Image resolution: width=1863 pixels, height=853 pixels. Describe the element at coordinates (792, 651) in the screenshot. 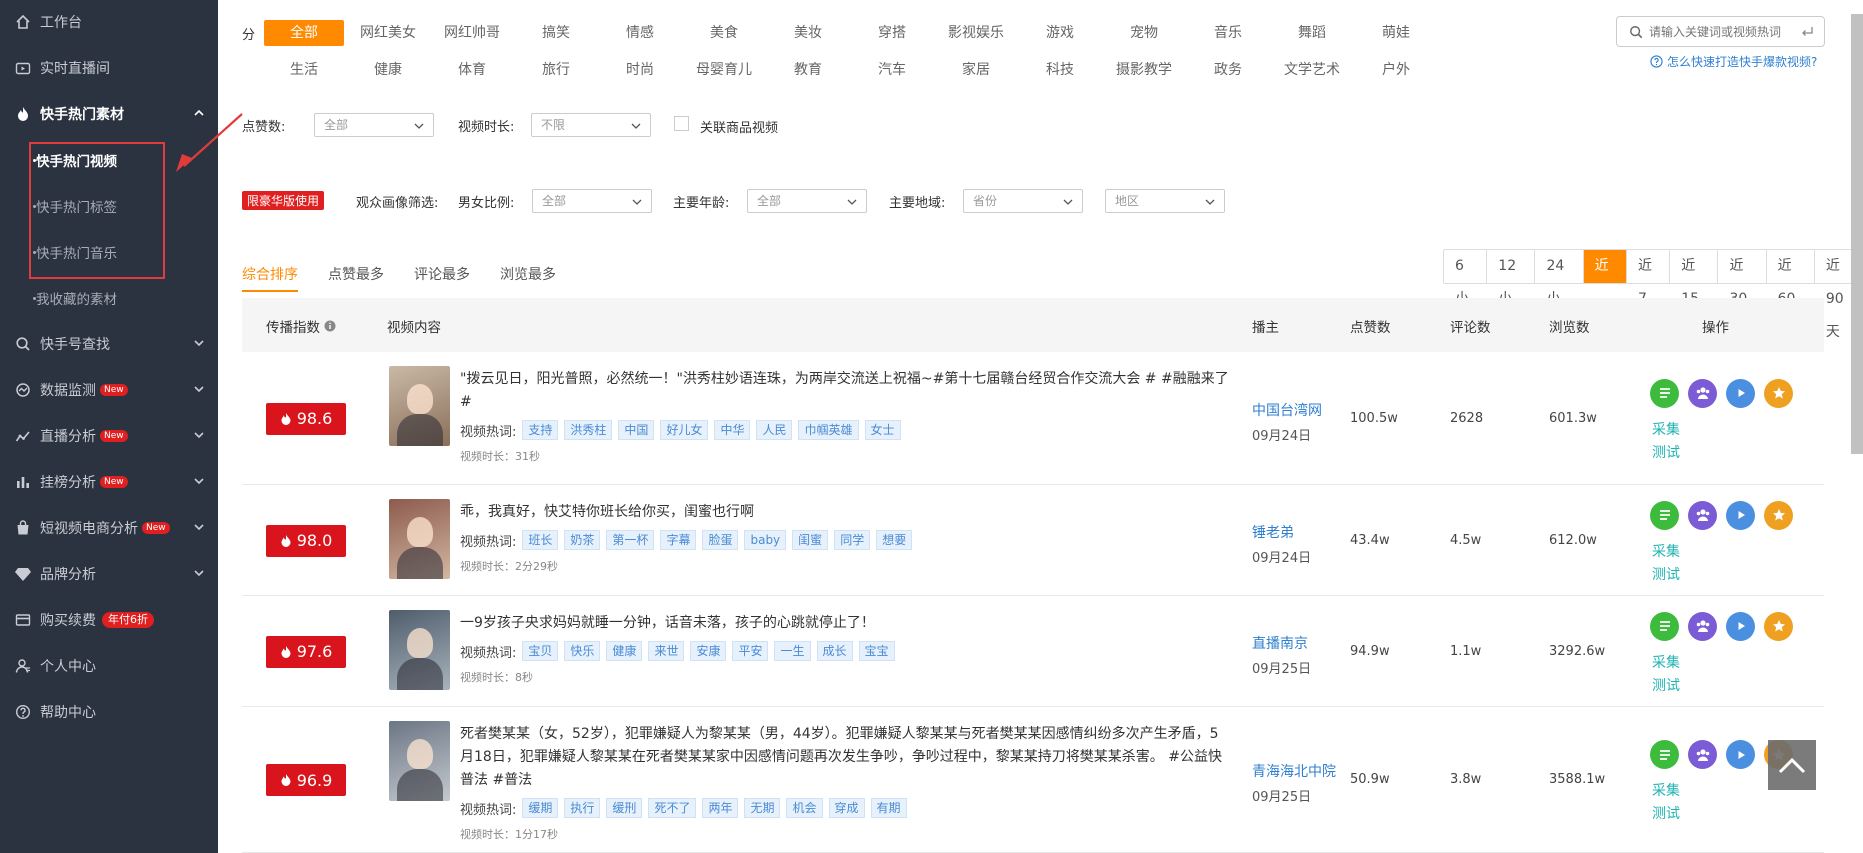

I see `hot-word-tag: 一生` at that location.